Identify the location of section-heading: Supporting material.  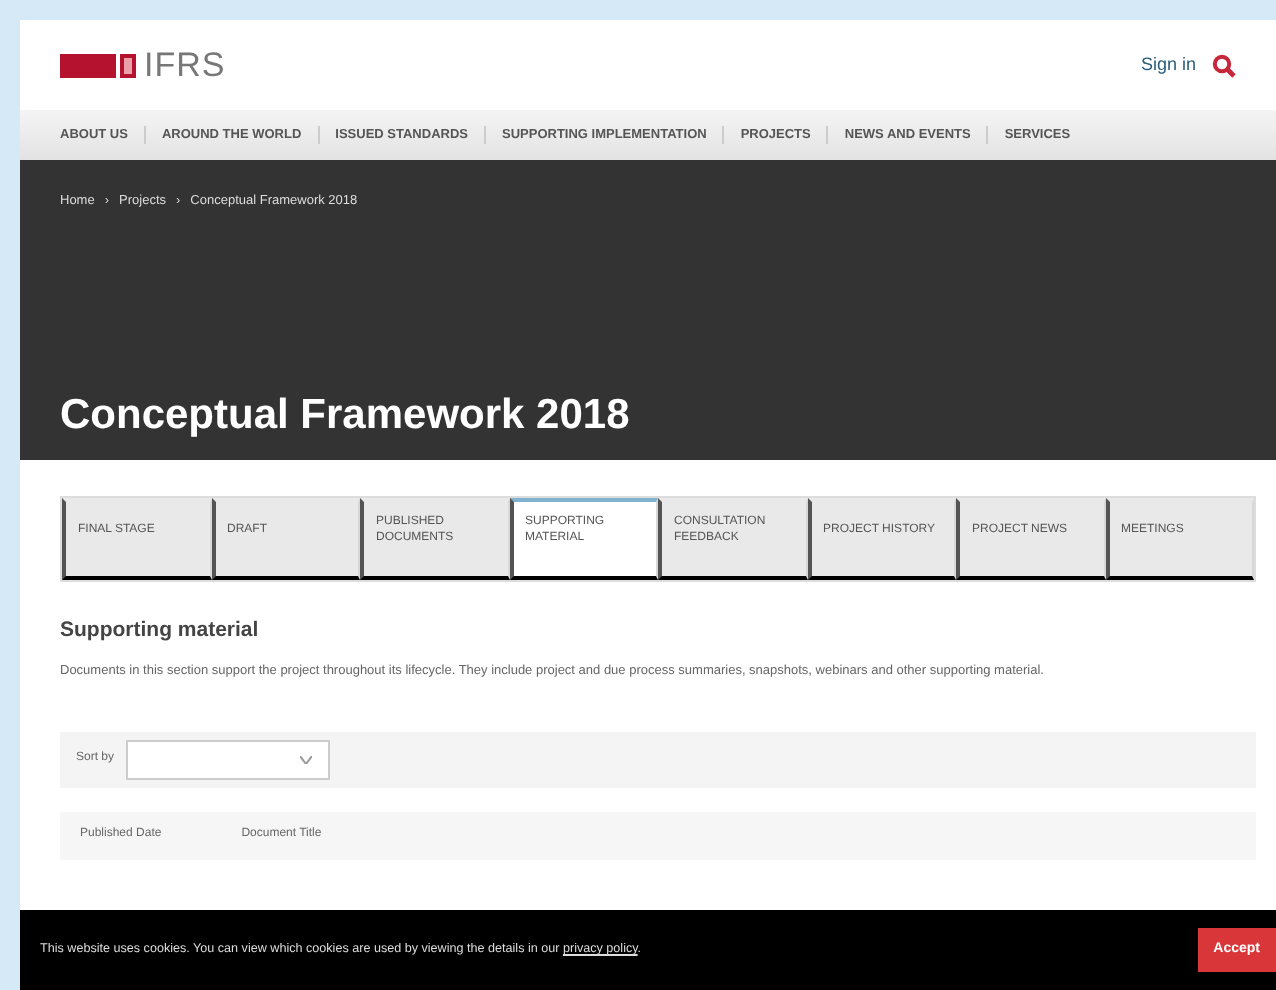
(160, 630).